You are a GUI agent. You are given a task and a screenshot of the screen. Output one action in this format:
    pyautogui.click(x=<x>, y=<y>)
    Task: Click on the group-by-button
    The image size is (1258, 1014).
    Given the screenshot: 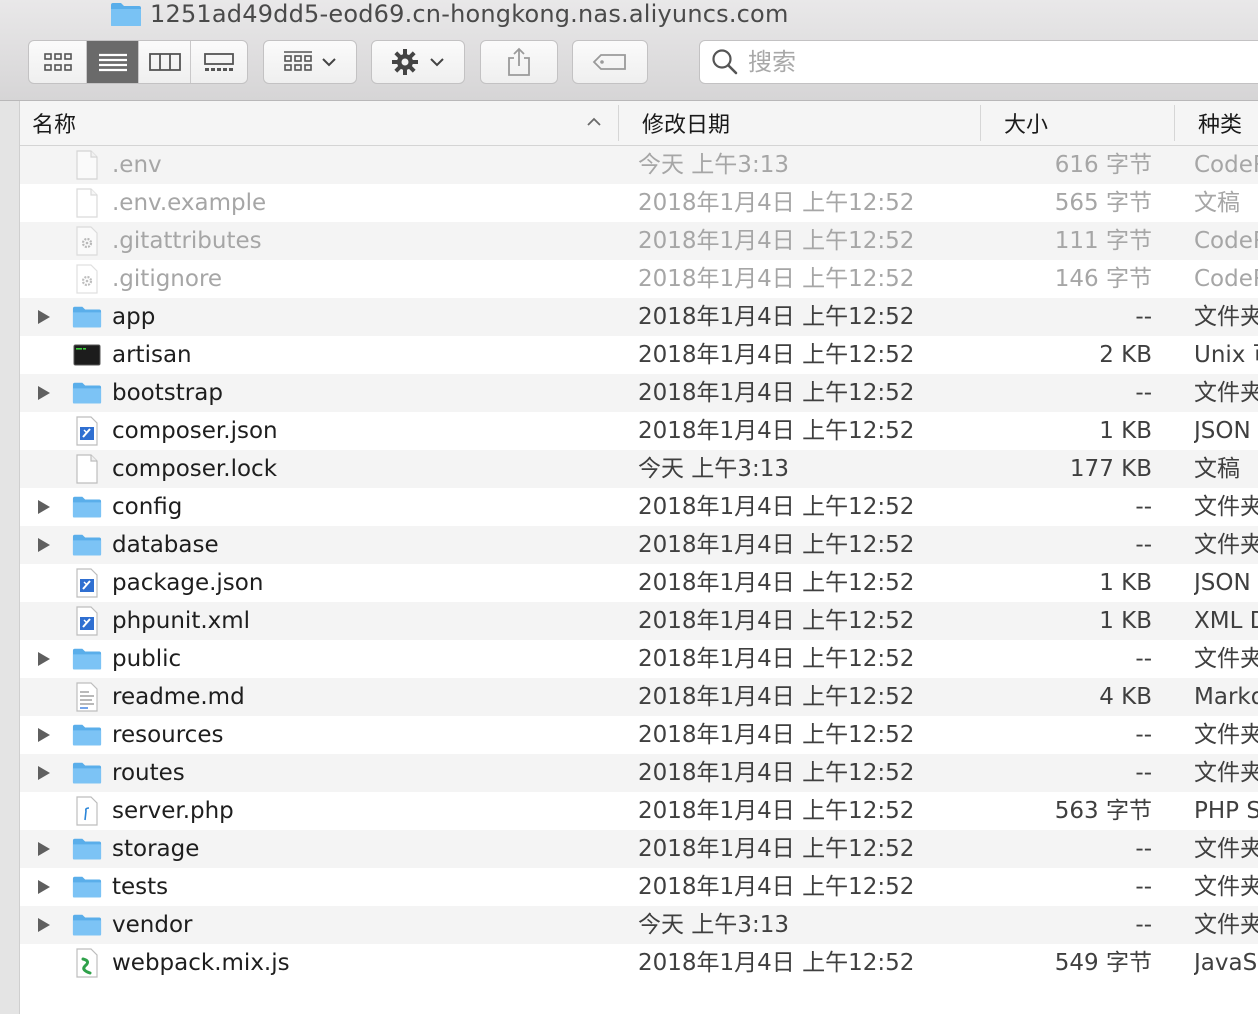 What is the action you would take?
    pyautogui.click(x=310, y=62)
    